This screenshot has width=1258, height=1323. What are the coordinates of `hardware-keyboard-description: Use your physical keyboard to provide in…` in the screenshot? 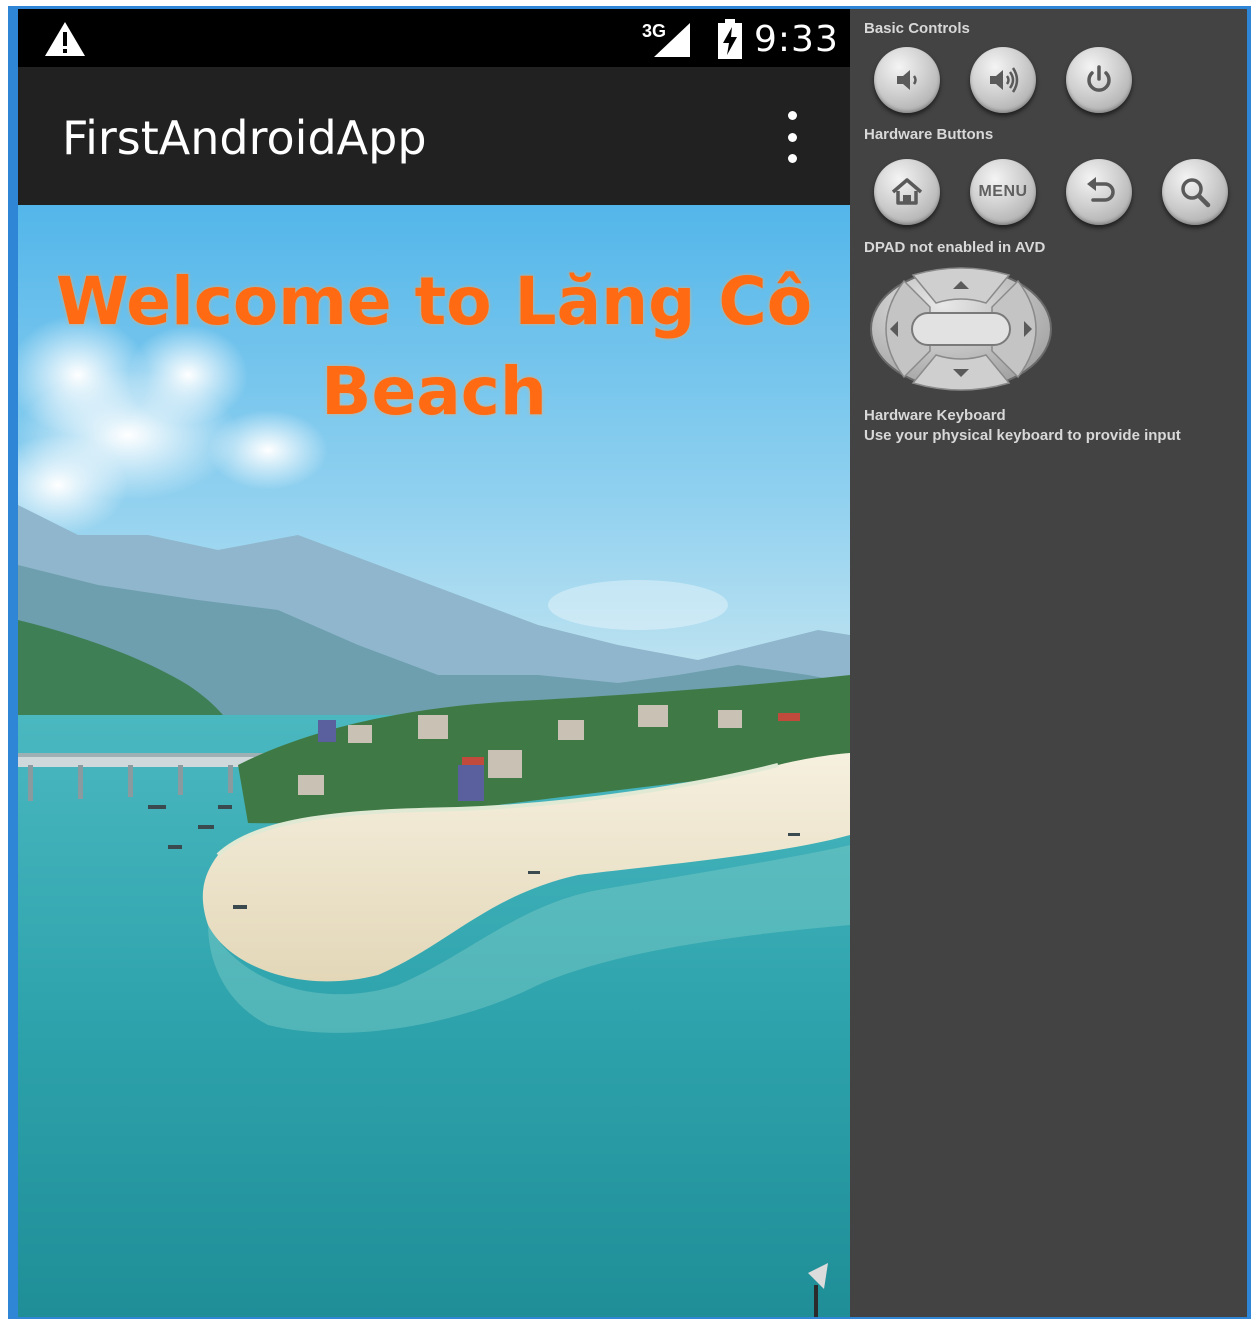 It's located at (1022, 435).